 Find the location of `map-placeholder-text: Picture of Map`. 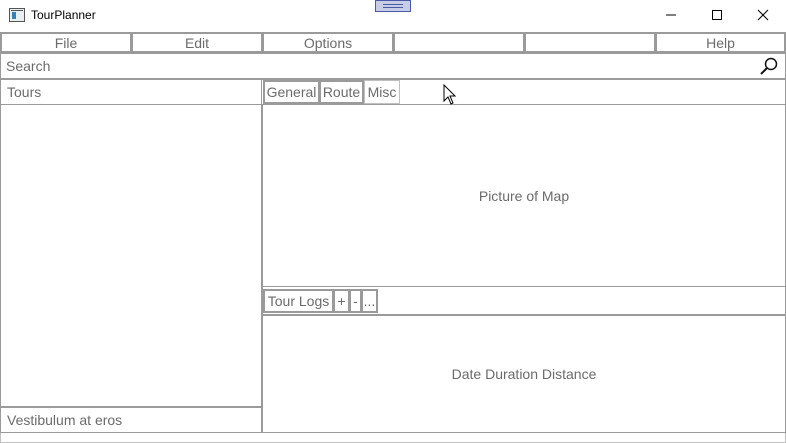

map-placeholder-text: Picture of Map is located at coordinates (524, 195).